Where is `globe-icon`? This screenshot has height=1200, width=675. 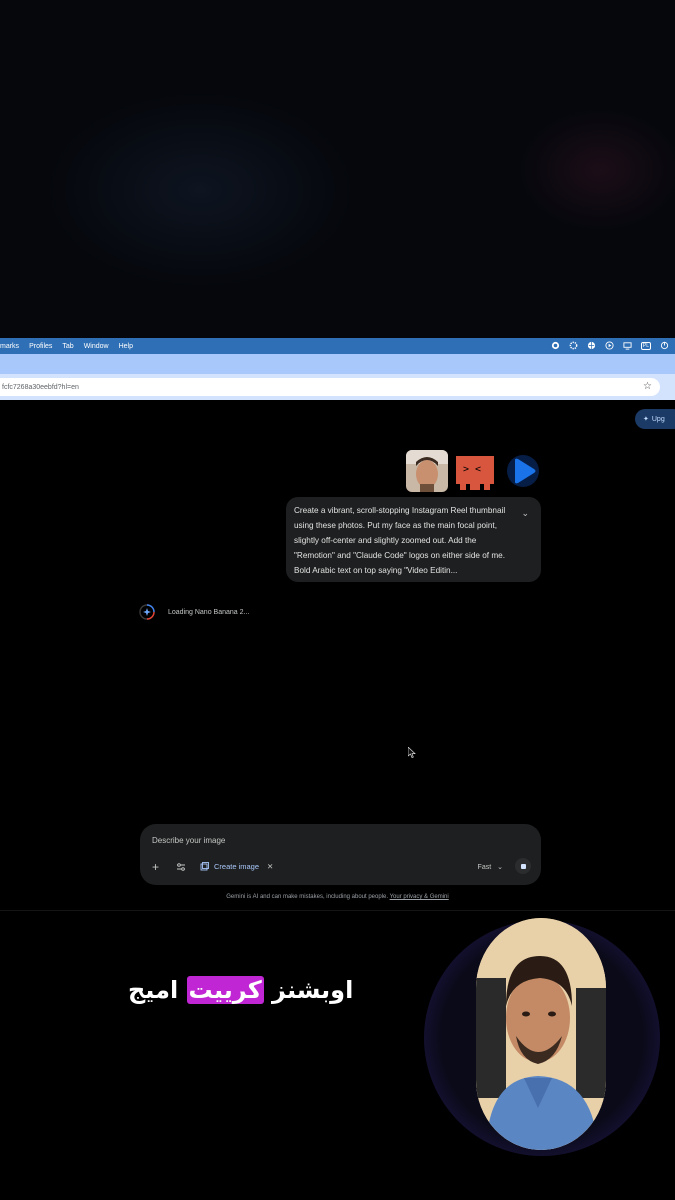
globe-icon is located at coordinates (591, 345).